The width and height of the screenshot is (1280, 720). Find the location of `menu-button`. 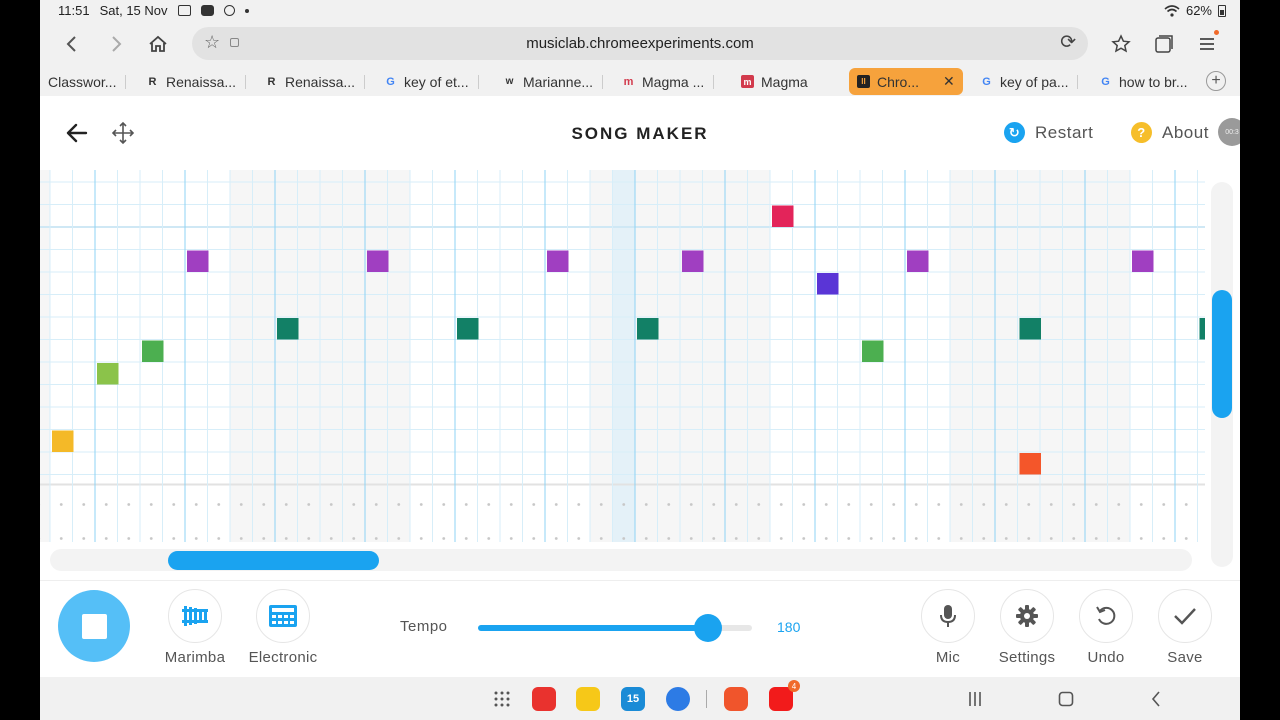

menu-button is located at coordinates (1207, 44).